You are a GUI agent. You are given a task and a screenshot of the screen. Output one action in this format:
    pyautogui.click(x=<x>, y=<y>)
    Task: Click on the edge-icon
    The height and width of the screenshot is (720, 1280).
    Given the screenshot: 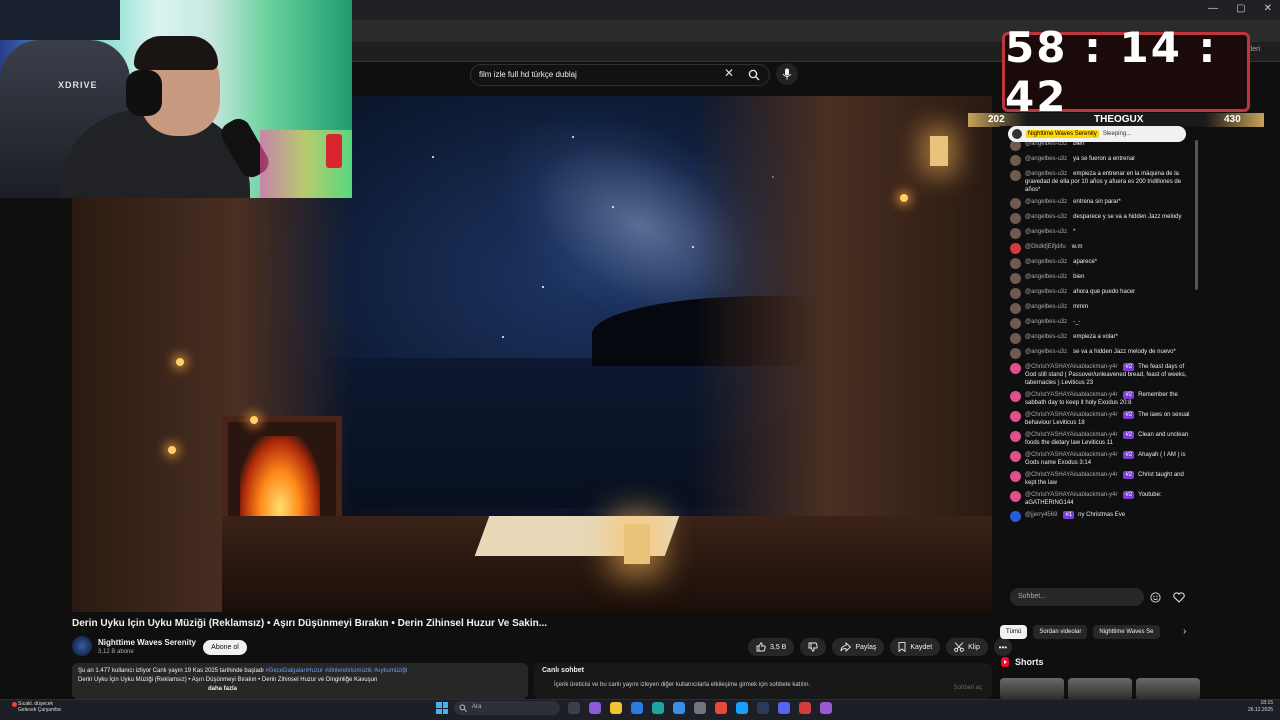 What is the action you would take?
    pyautogui.click(x=658, y=708)
    